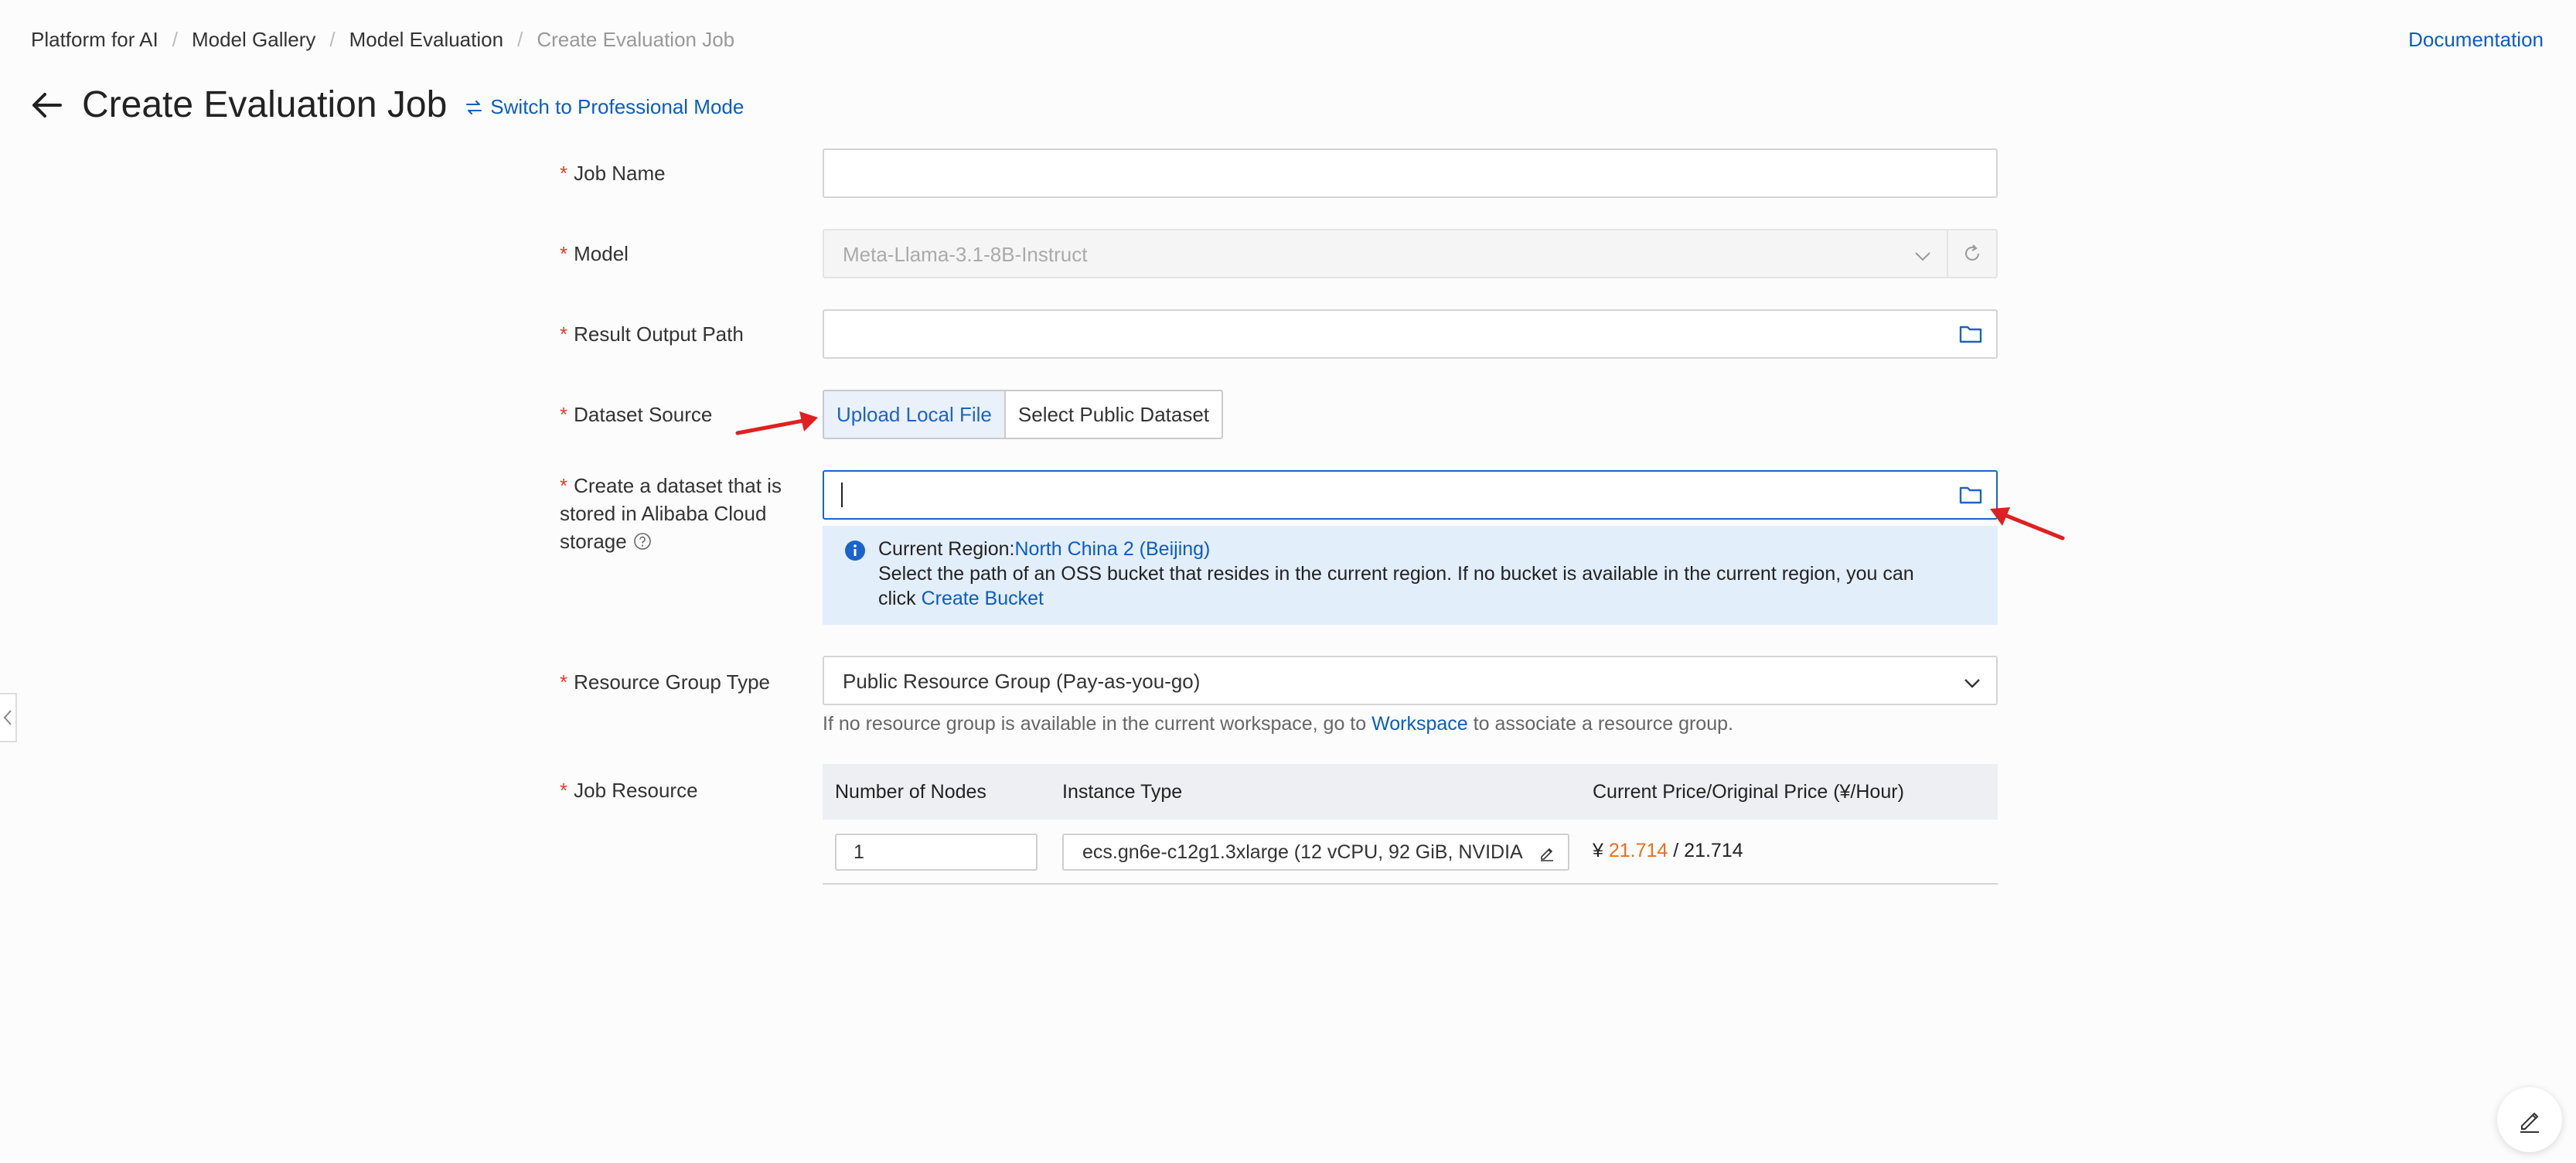  What do you see at coordinates (914, 414) in the screenshot?
I see `upload-local-file-option: Upload Local File` at bounding box center [914, 414].